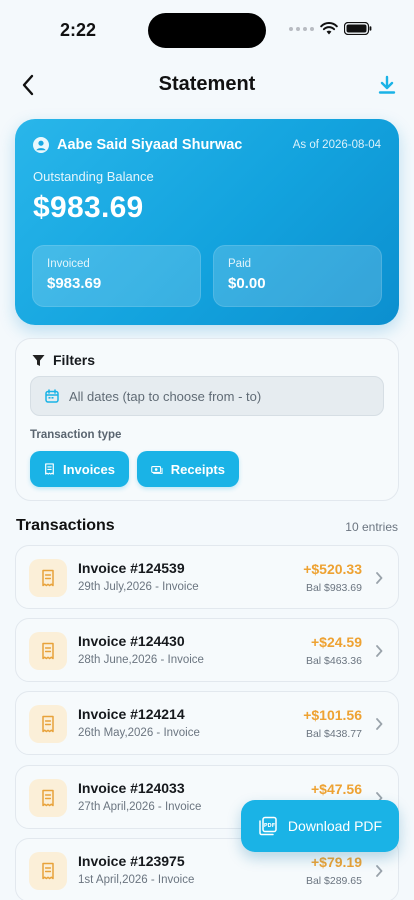 This screenshot has width=414, height=900. I want to click on outstanding-balance-label: Outstanding Balance, so click(93, 176).